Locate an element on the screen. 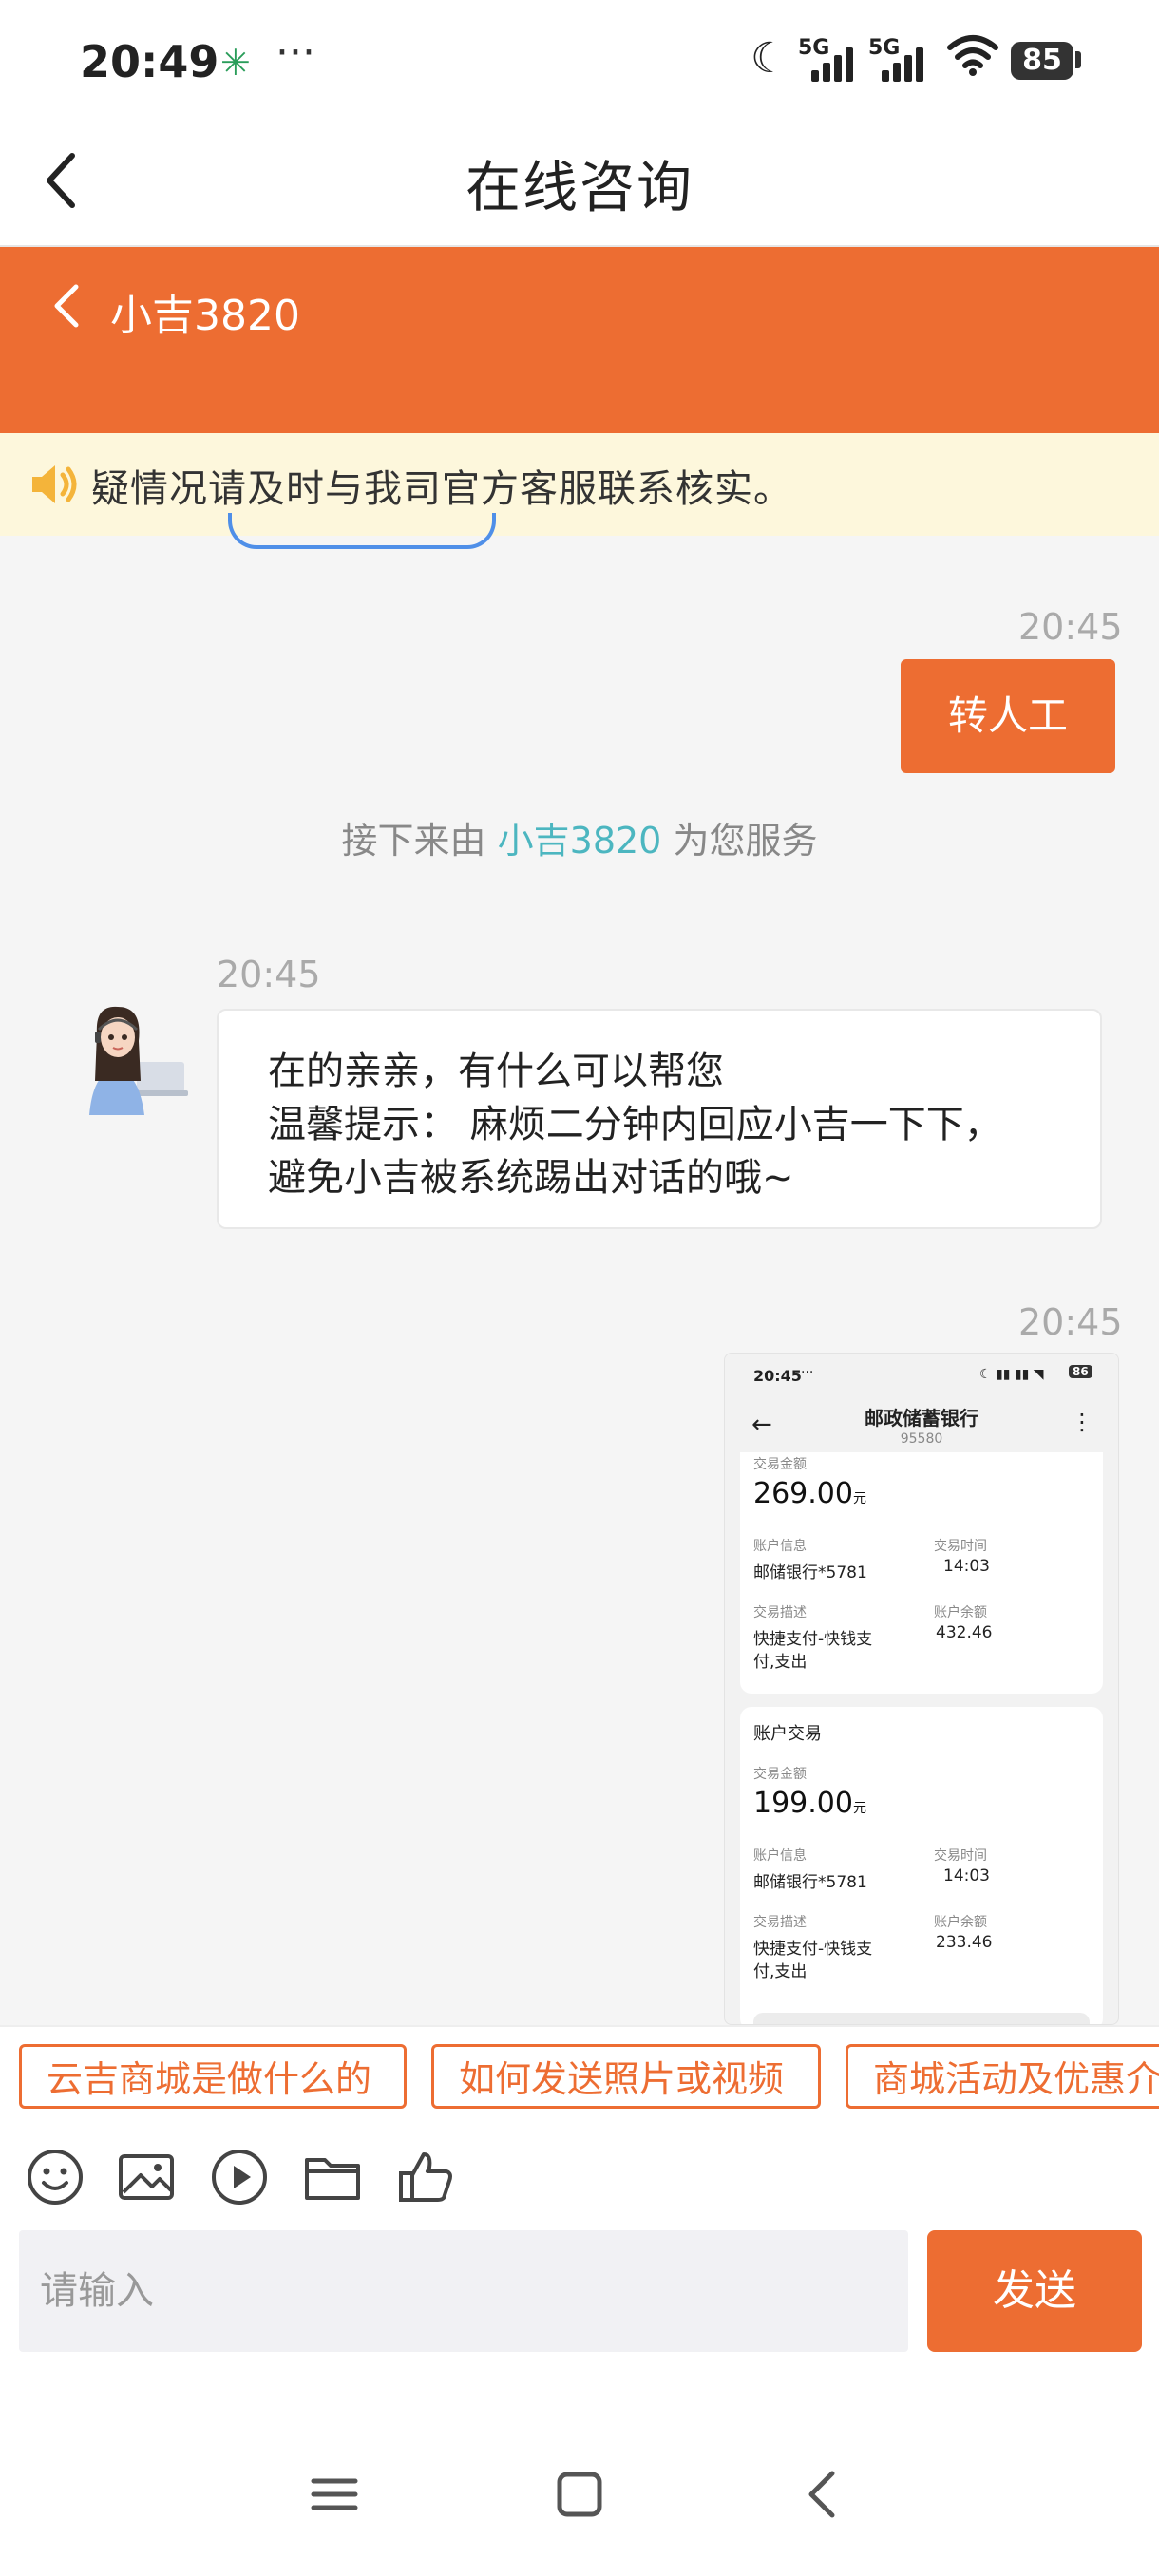 This screenshot has height=2576, width=1159. quick-reply-button: 如何发送照片或视频 is located at coordinates (626, 2076).